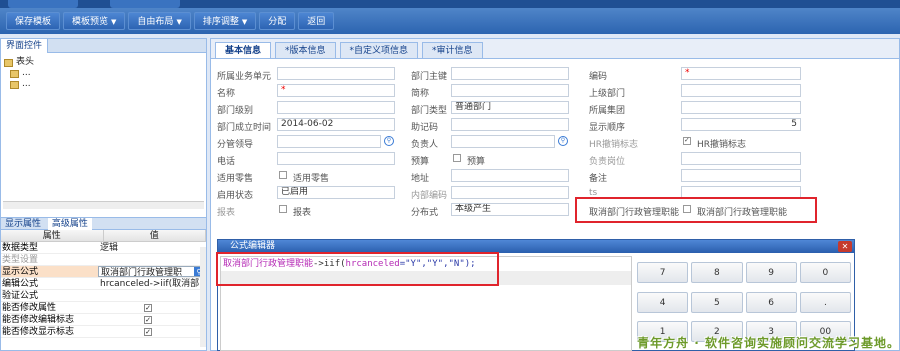 The width and height of the screenshot is (900, 351). I want to click on report-checkbox-label: 报表, so click(302, 213).